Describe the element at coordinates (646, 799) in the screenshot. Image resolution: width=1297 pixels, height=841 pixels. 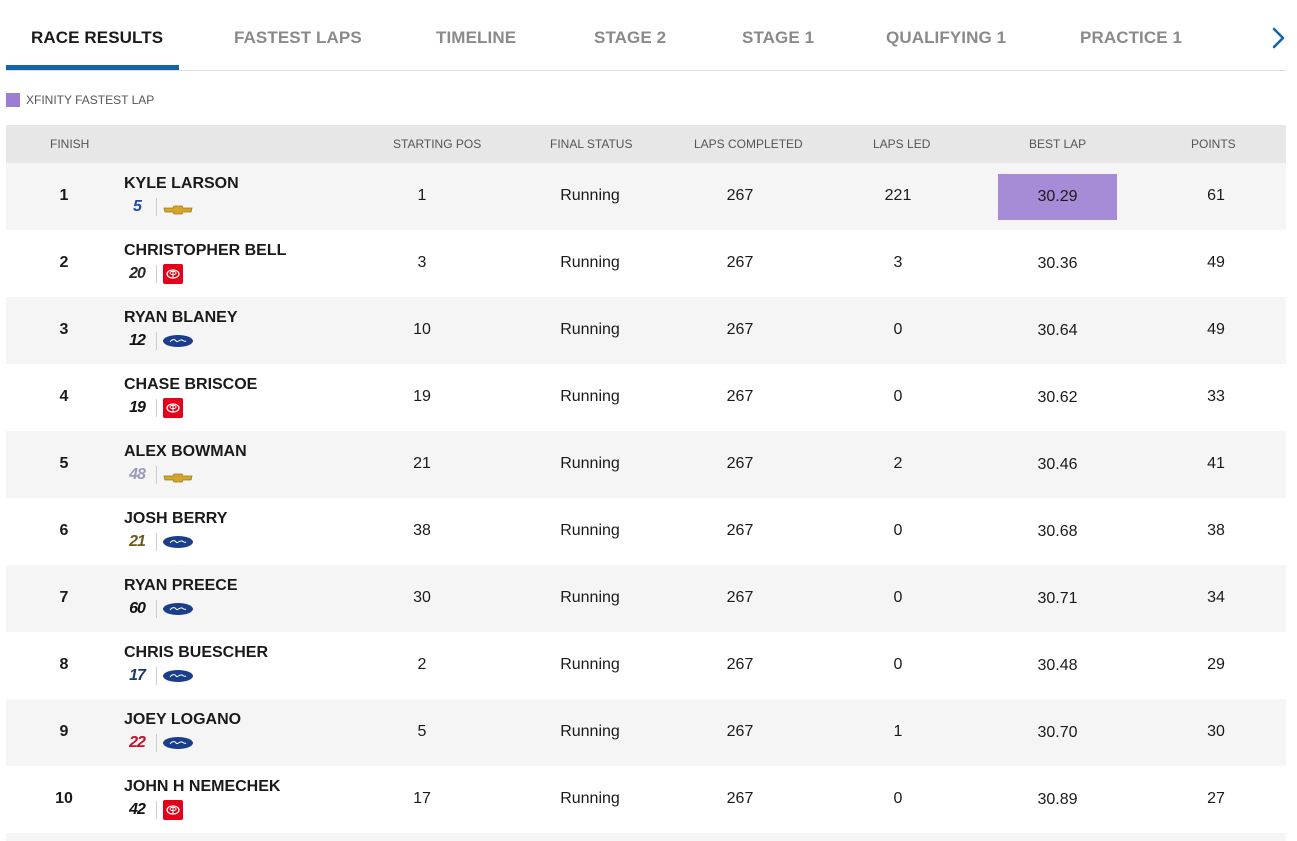
I see `table-row: 10 JOHN H NEMECHEK 42 17 Running 267 0 30.89 27` at that location.